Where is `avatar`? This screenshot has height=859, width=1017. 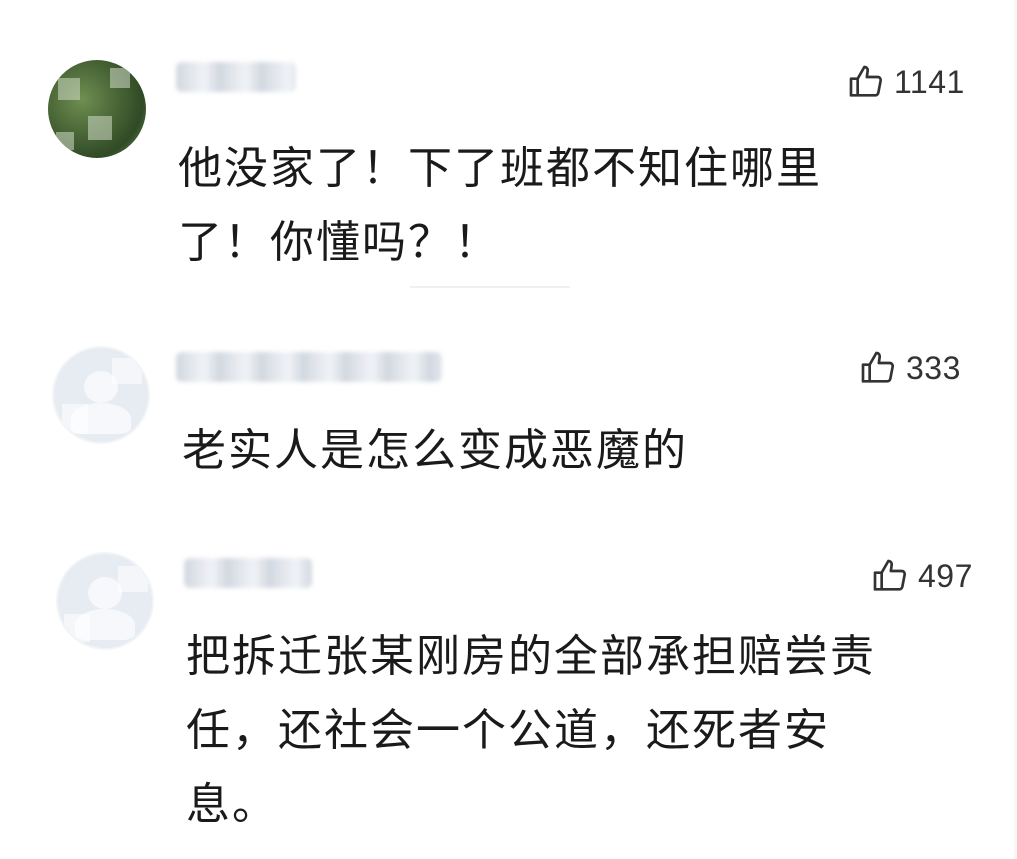
avatar is located at coordinates (105, 601).